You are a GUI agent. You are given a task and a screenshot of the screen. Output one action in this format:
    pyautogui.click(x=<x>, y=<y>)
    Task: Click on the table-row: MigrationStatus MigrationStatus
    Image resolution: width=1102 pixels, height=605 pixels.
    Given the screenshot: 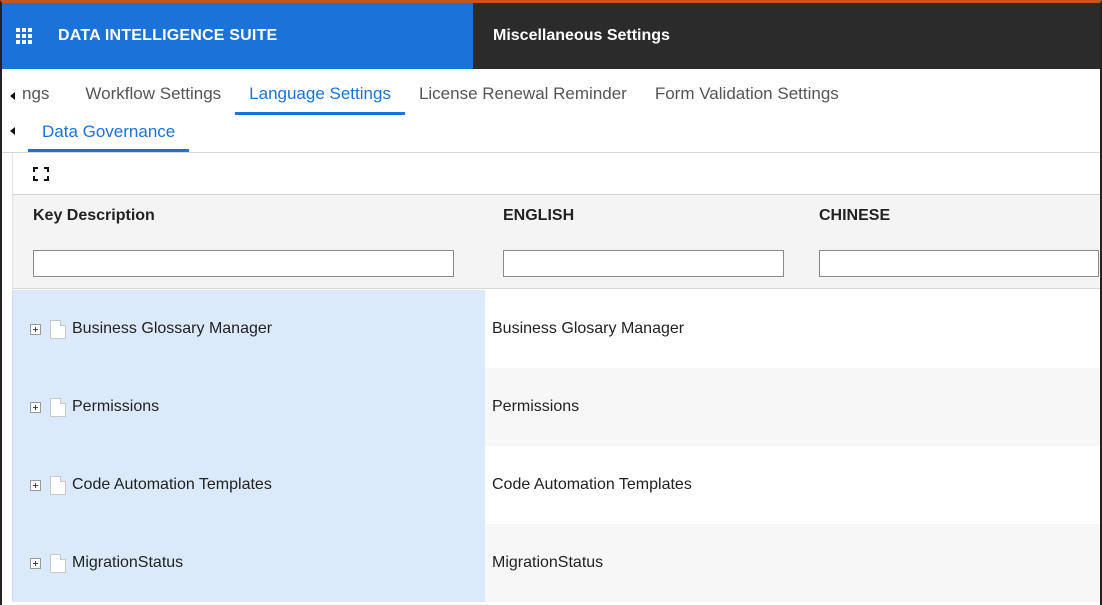 What is the action you would take?
    pyautogui.click(x=556, y=563)
    